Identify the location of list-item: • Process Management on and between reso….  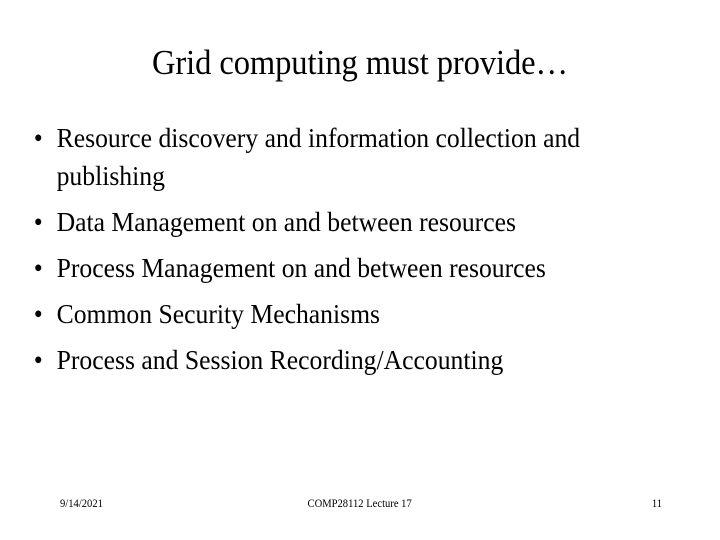
(341, 268).